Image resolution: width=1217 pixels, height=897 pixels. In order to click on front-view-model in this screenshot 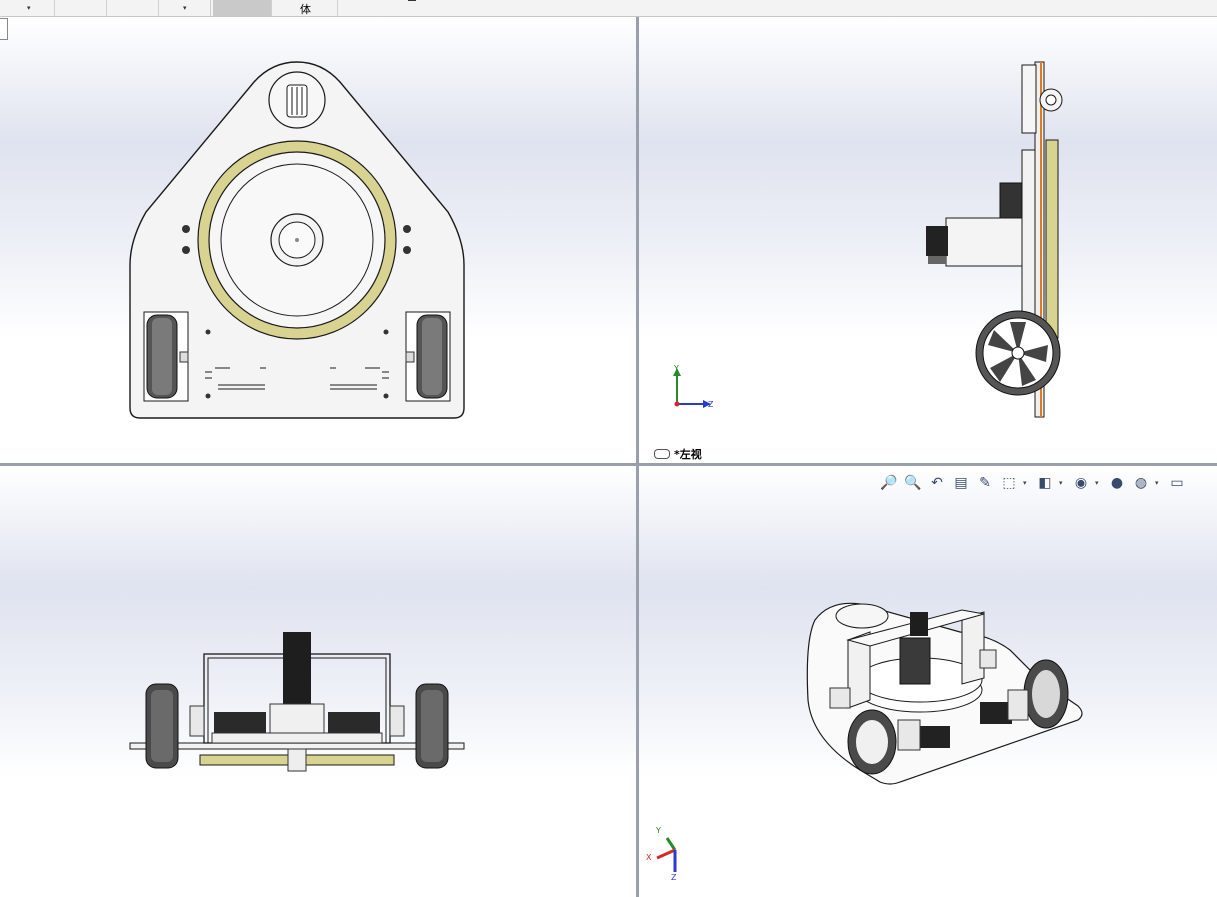, I will do `click(297, 702)`.